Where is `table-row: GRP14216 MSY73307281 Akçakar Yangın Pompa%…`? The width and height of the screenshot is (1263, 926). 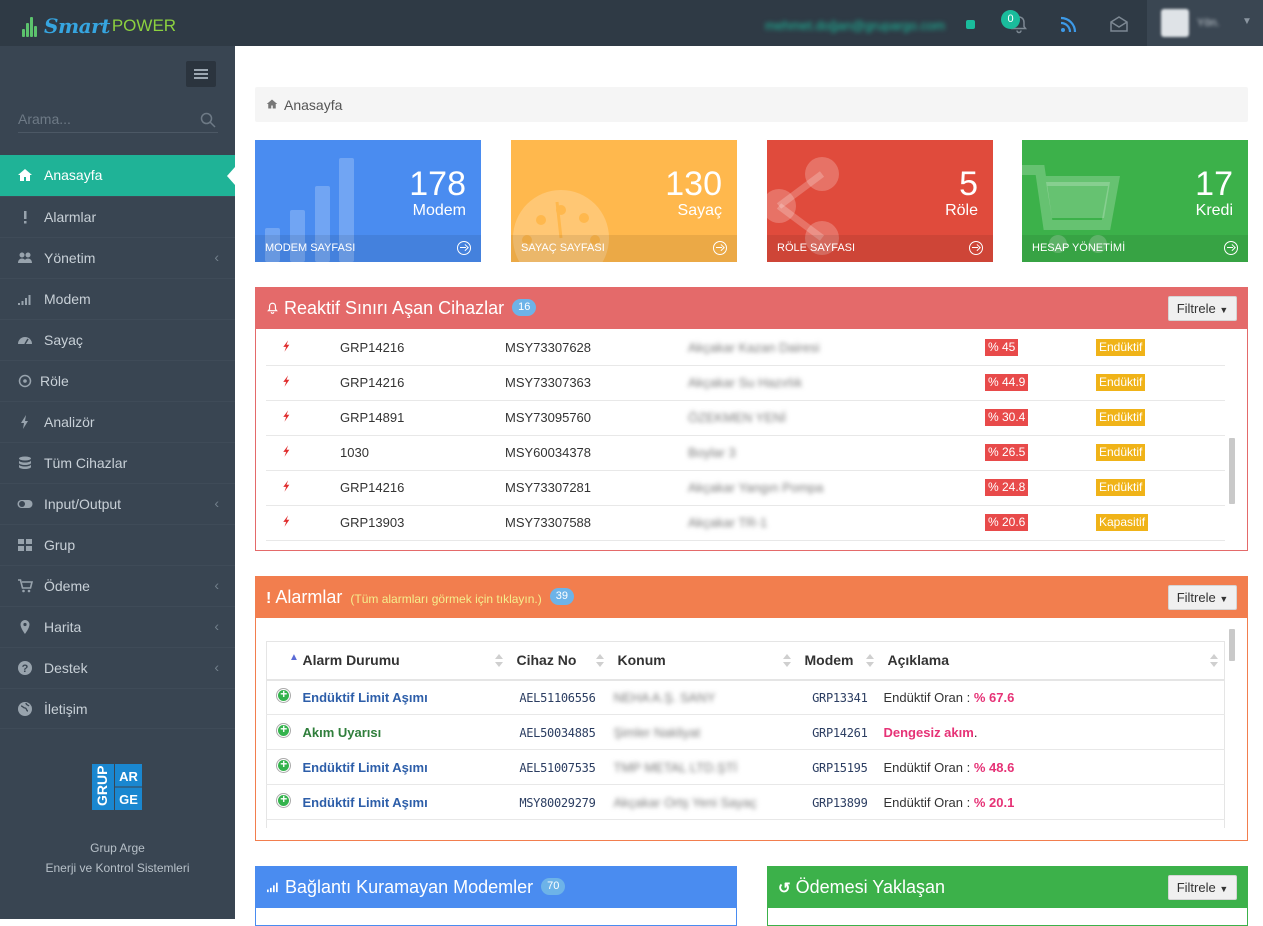 table-row: GRP14216 MSY73307281 Akçakar Yangın Pompa%… is located at coordinates (745, 488).